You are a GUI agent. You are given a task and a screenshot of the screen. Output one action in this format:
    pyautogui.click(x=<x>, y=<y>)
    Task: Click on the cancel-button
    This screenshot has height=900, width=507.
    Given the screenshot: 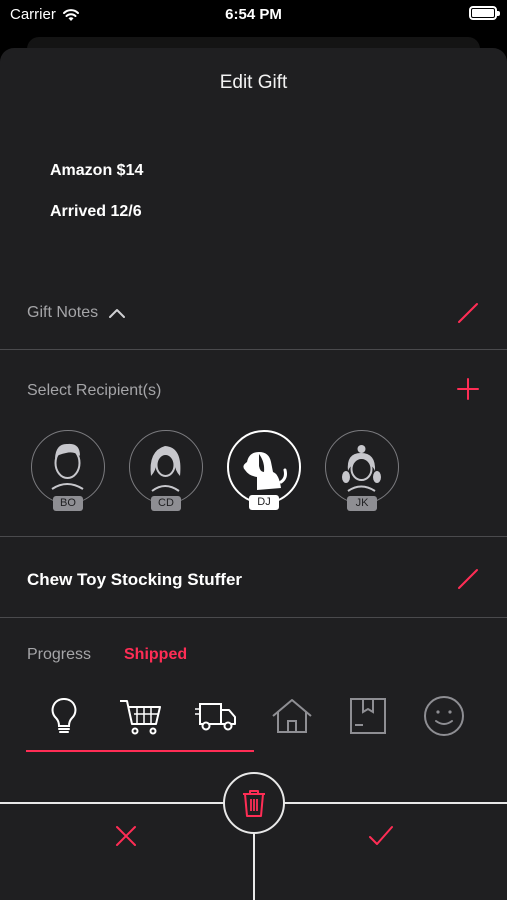 What is the action you would take?
    pyautogui.click(x=126, y=836)
    